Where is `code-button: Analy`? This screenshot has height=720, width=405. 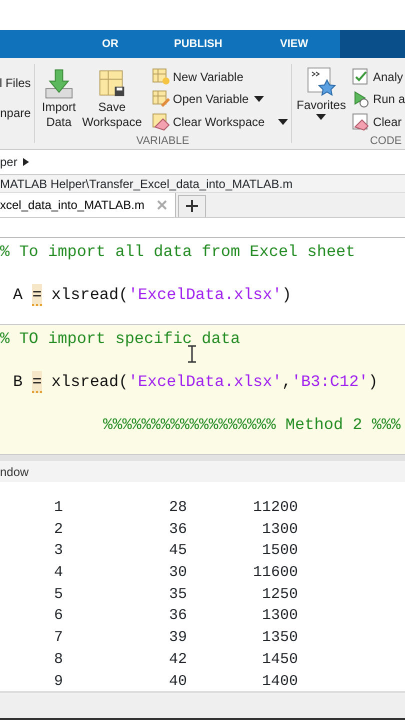
code-button: Analy is located at coordinates (378, 77).